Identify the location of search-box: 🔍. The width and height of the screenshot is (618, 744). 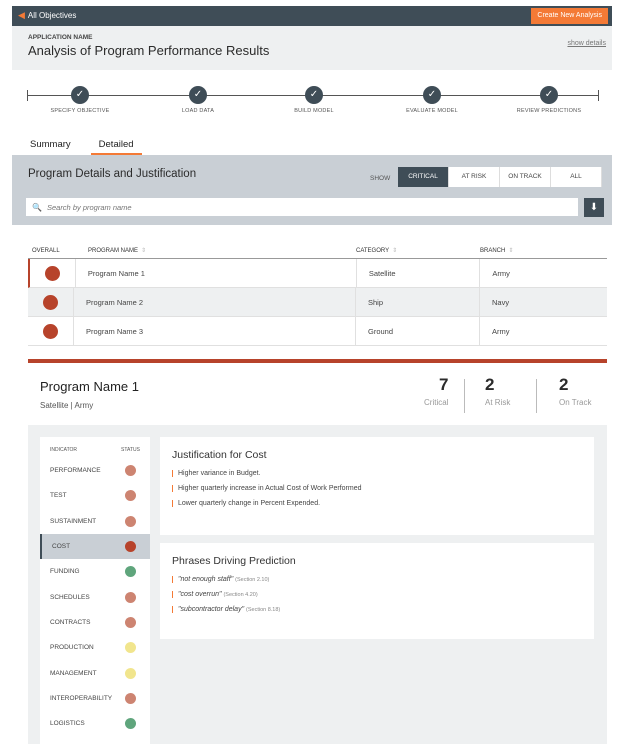
(302, 207).